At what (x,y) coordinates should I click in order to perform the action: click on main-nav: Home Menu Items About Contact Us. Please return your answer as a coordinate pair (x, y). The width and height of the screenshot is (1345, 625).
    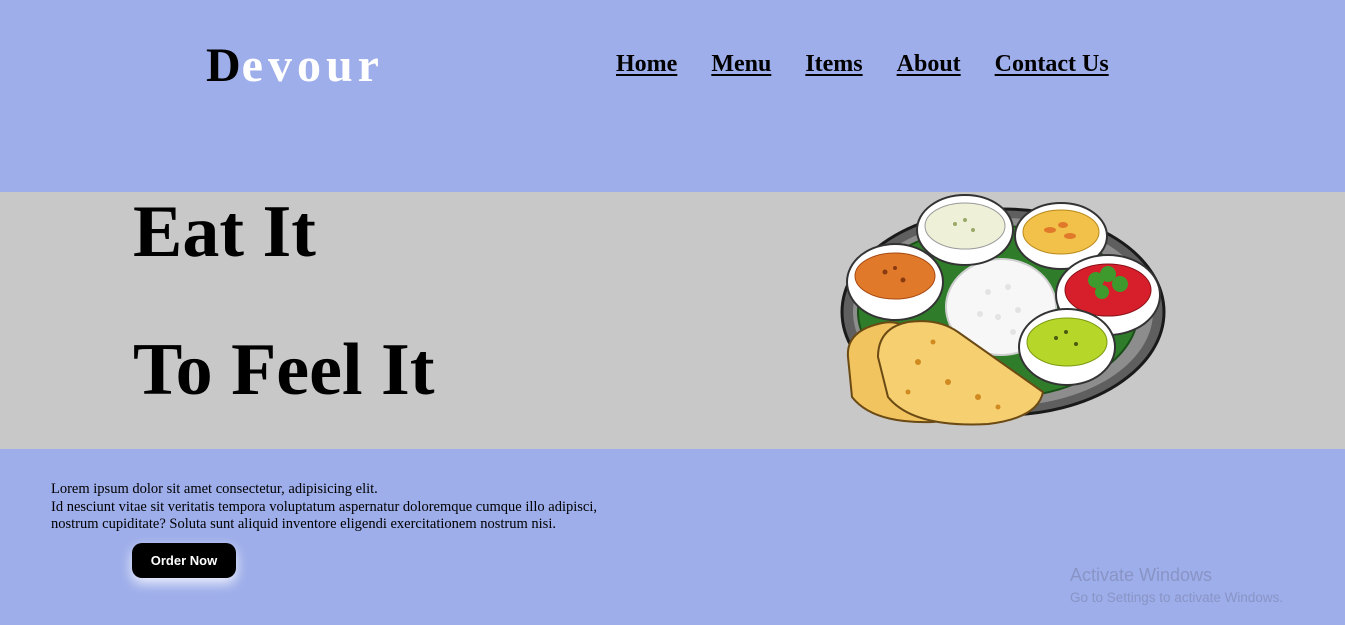
    Looking at the image, I should click on (862, 64).